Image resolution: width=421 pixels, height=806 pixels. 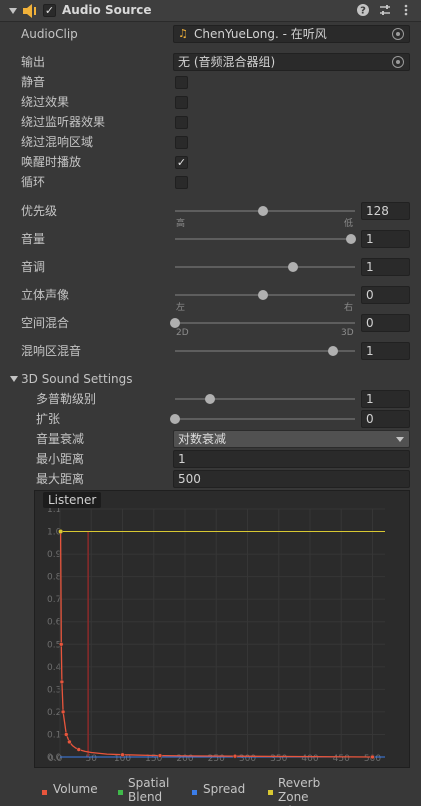 What do you see at coordinates (385, 323) in the screenshot?
I see `spatial-blend-field: 0` at bounding box center [385, 323].